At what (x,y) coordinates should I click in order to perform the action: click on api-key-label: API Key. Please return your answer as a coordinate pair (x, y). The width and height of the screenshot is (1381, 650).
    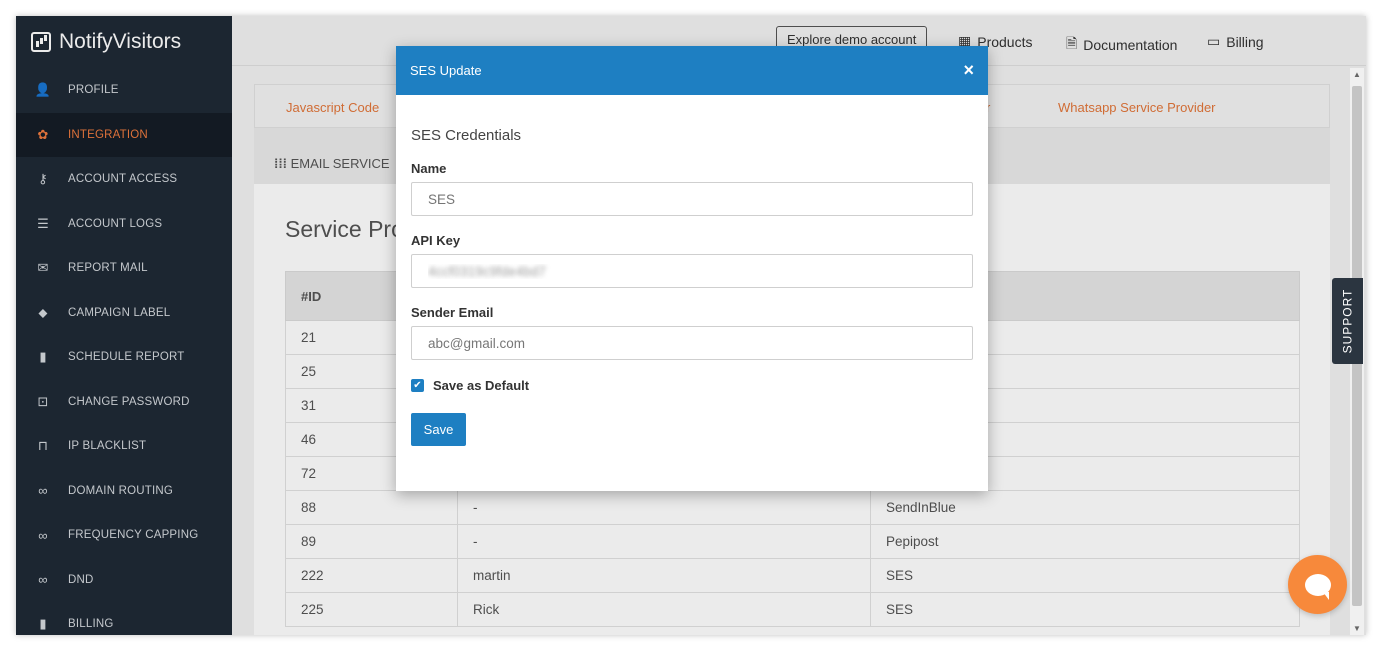
    Looking at the image, I should click on (436, 240).